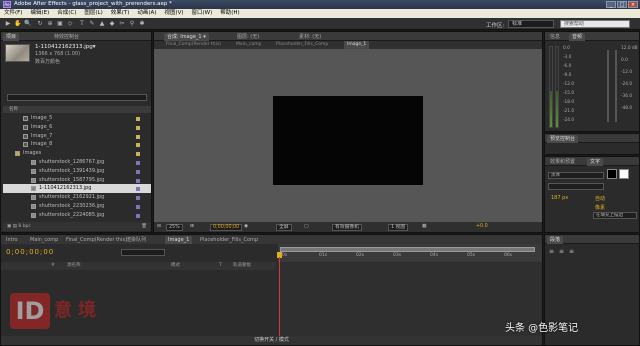  What do you see at coordinates (40, 24) in the screenshot?
I see `rotate-tool-icon: ↻` at bounding box center [40, 24].